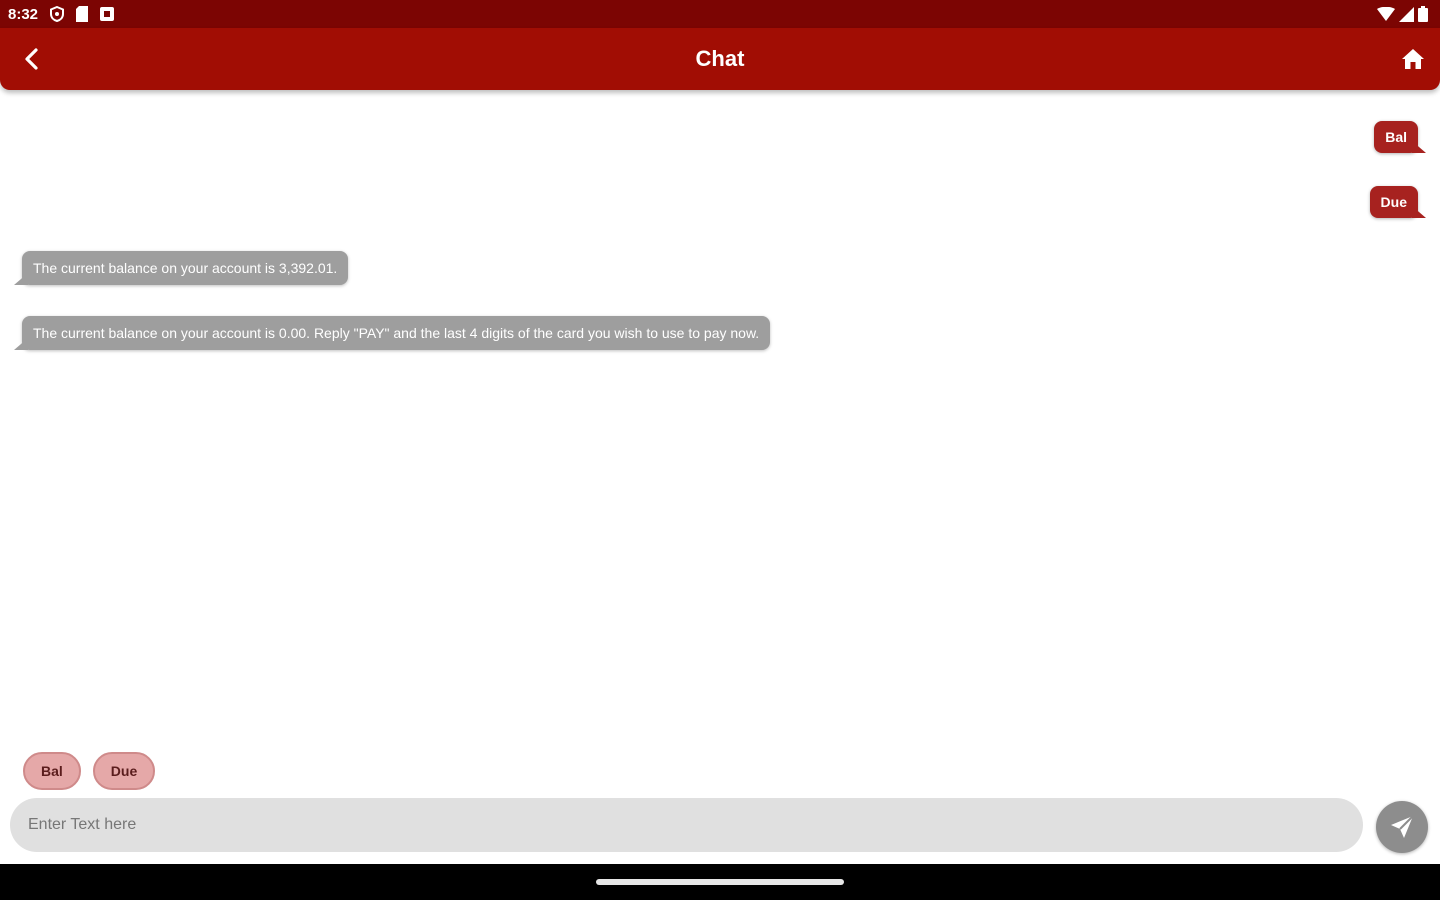  I want to click on send-button, so click(1402, 827).